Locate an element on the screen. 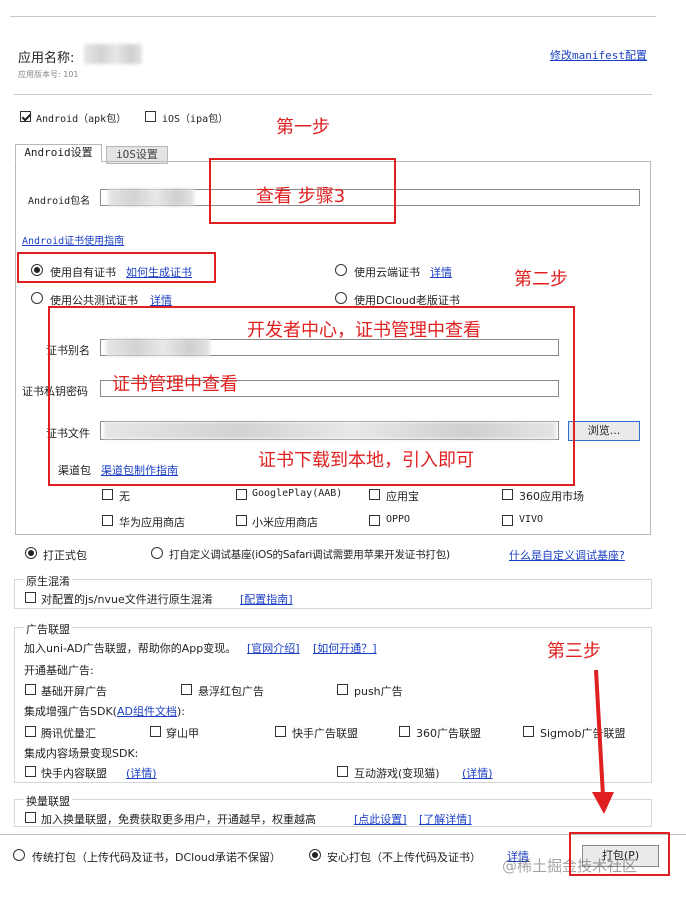 This screenshot has height=897, width=686. radio-dcloud-old-cert is located at coordinates (341, 298).